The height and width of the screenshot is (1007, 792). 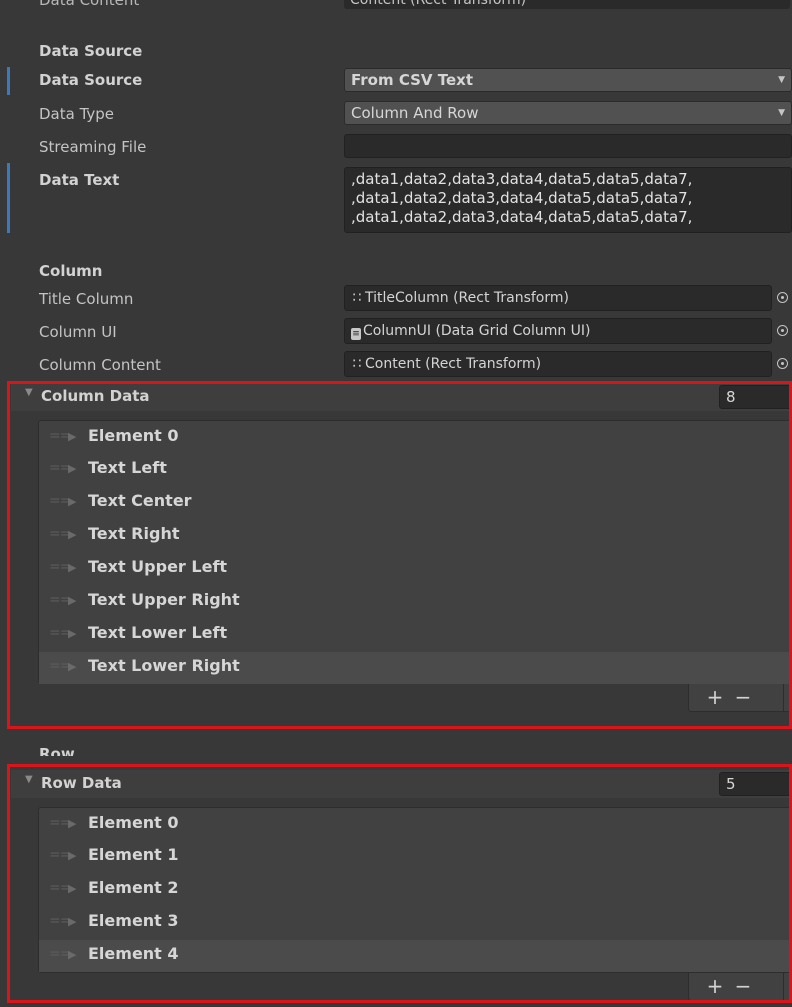 I want to click on cutoff-field: Content (Rect Transform), so click(x=567, y=4).